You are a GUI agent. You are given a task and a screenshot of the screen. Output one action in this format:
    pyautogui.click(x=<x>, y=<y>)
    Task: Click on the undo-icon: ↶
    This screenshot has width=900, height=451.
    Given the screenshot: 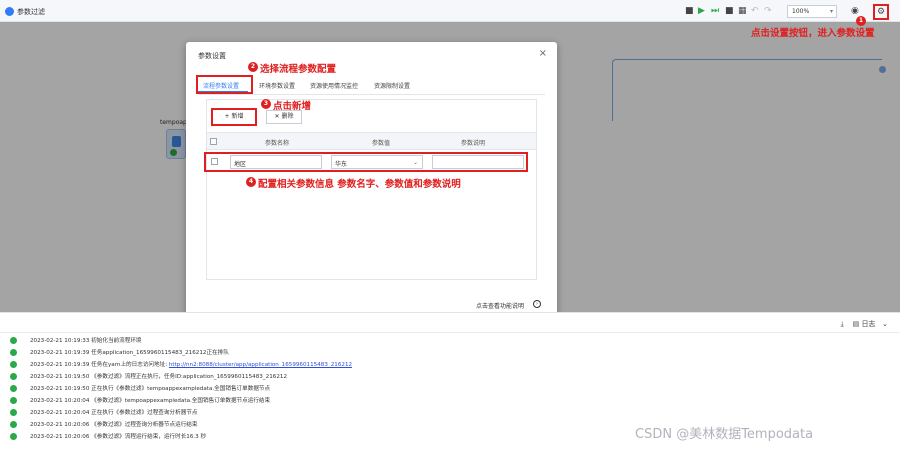 What is the action you would take?
    pyautogui.click(x=755, y=11)
    